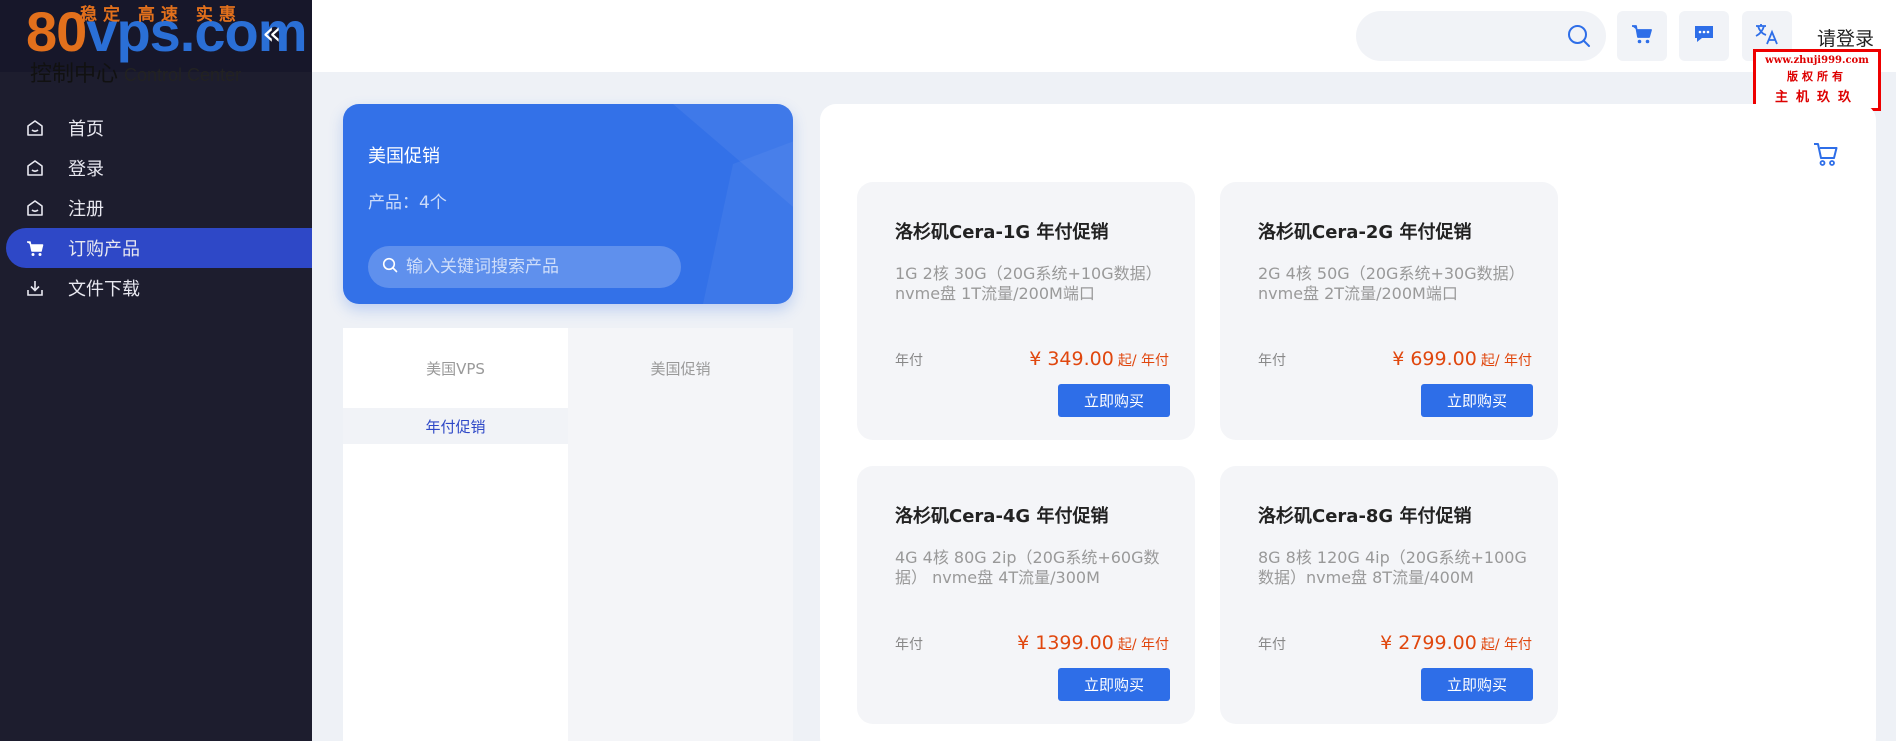 Image resolution: width=1896 pixels, height=741 pixels. Describe the element at coordinates (1391, 283) in the screenshot. I see `product-description: 2G 4核 50G（20G系统+30G数据） nvme盘 2T流量/200M端口` at that location.